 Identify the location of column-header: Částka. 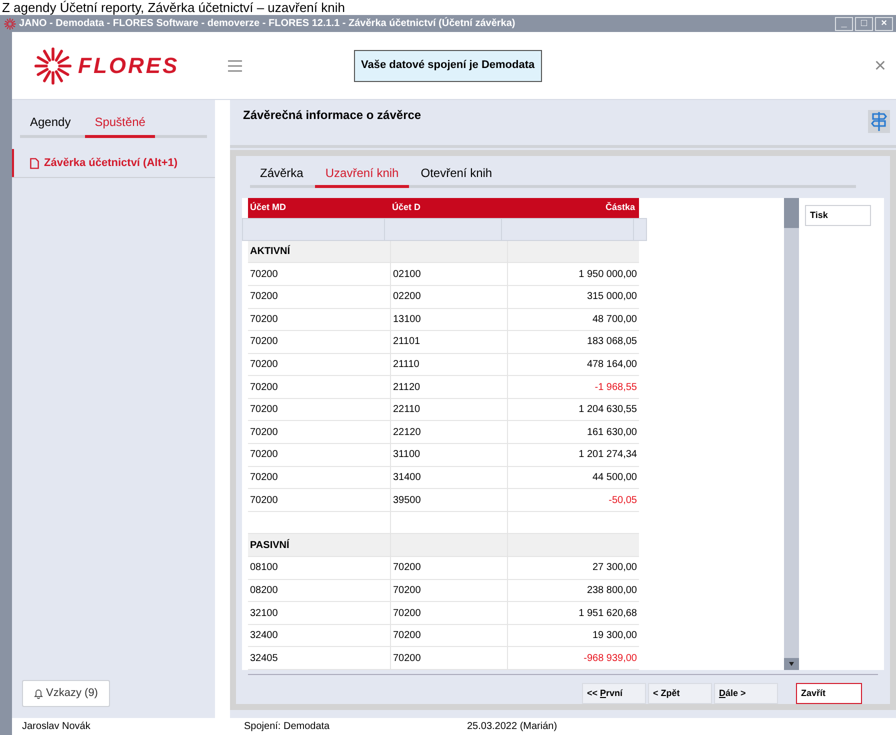
(620, 207).